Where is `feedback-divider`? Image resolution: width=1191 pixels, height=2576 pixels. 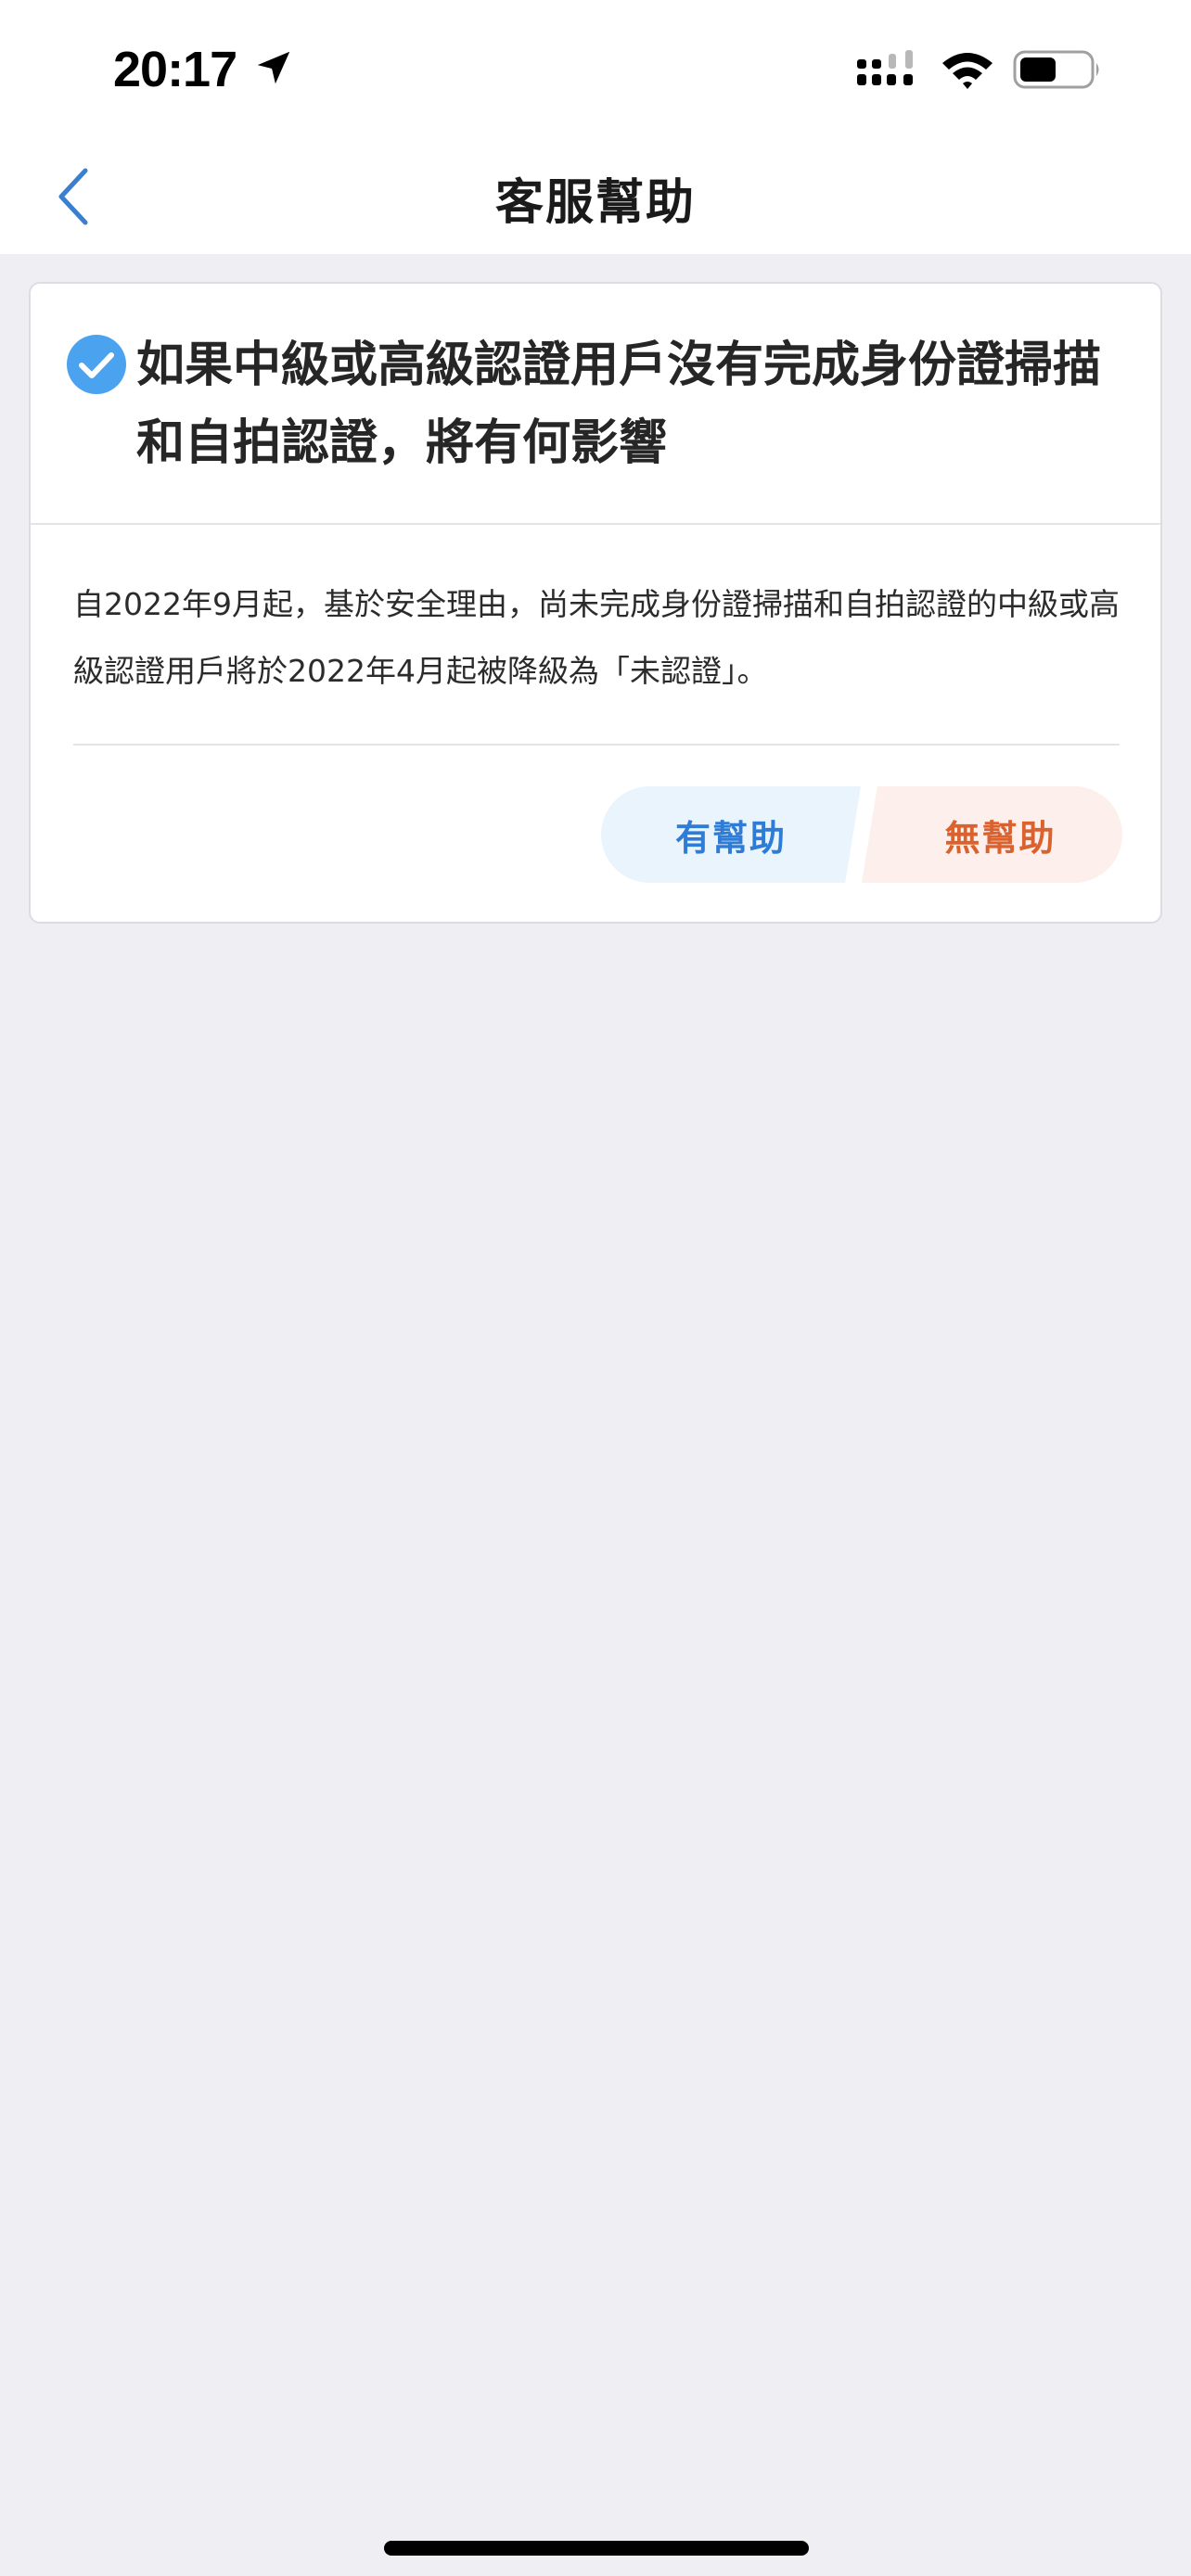 feedback-divider is located at coordinates (597, 745).